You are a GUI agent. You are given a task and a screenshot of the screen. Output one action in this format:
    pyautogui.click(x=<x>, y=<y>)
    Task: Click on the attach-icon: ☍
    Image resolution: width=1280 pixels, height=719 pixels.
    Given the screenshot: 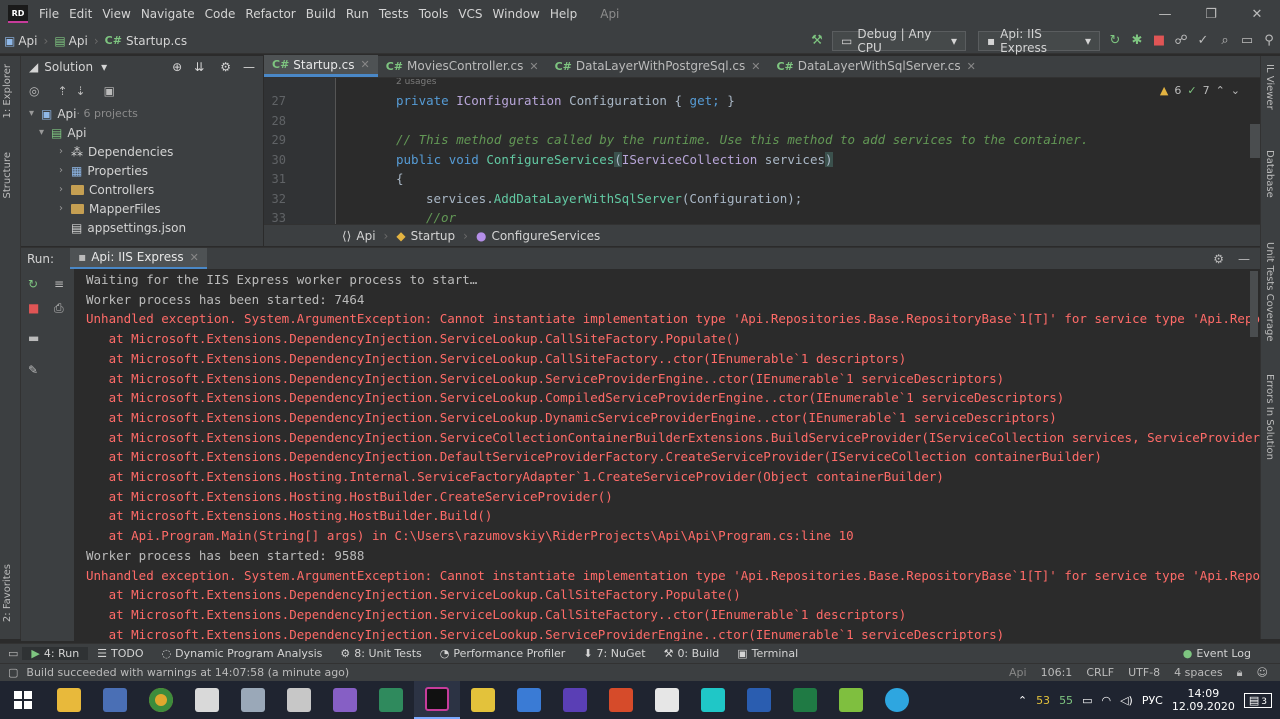 What is the action you would take?
    pyautogui.click(x=1181, y=40)
    